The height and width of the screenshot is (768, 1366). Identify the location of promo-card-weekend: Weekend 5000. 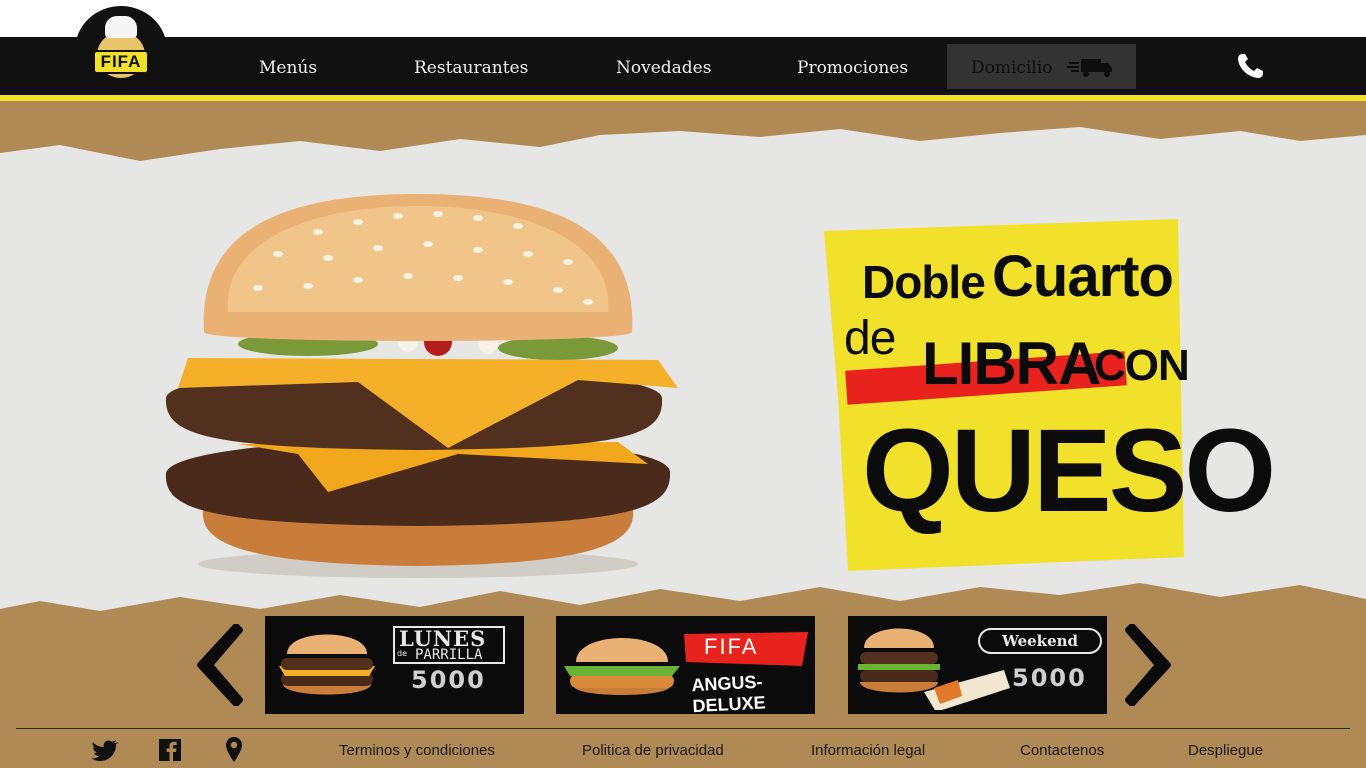
(977, 665).